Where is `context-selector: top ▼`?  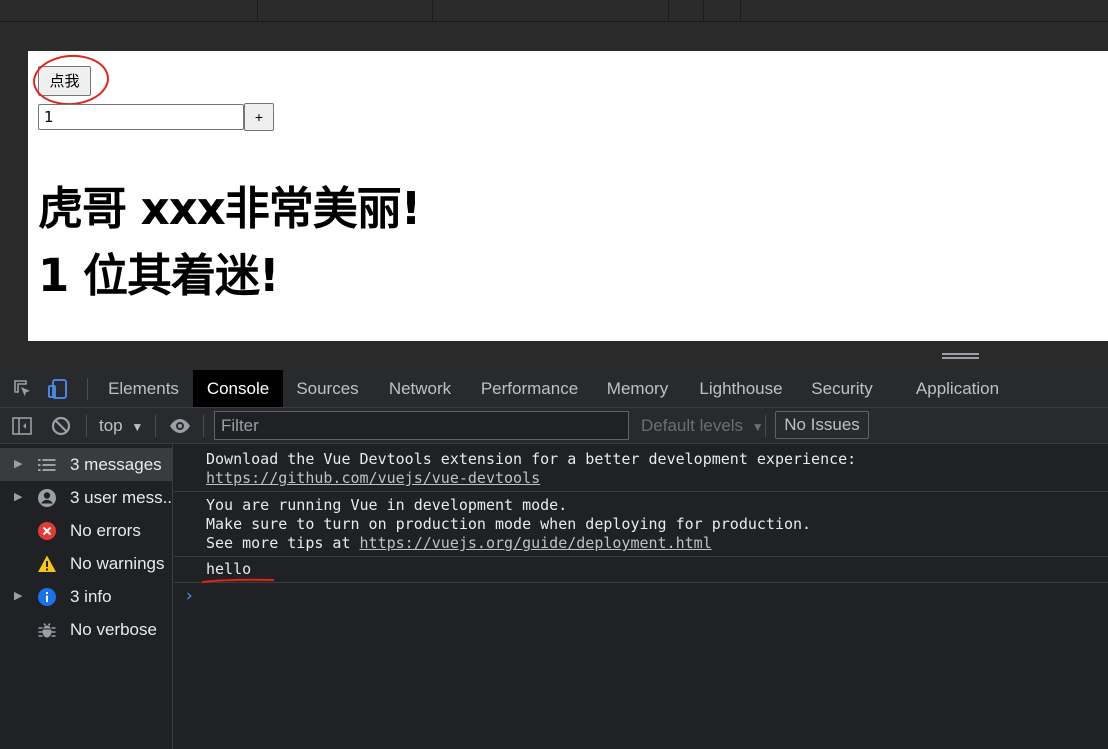
context-selector: top ▼ is located at coordinates (121, 425).